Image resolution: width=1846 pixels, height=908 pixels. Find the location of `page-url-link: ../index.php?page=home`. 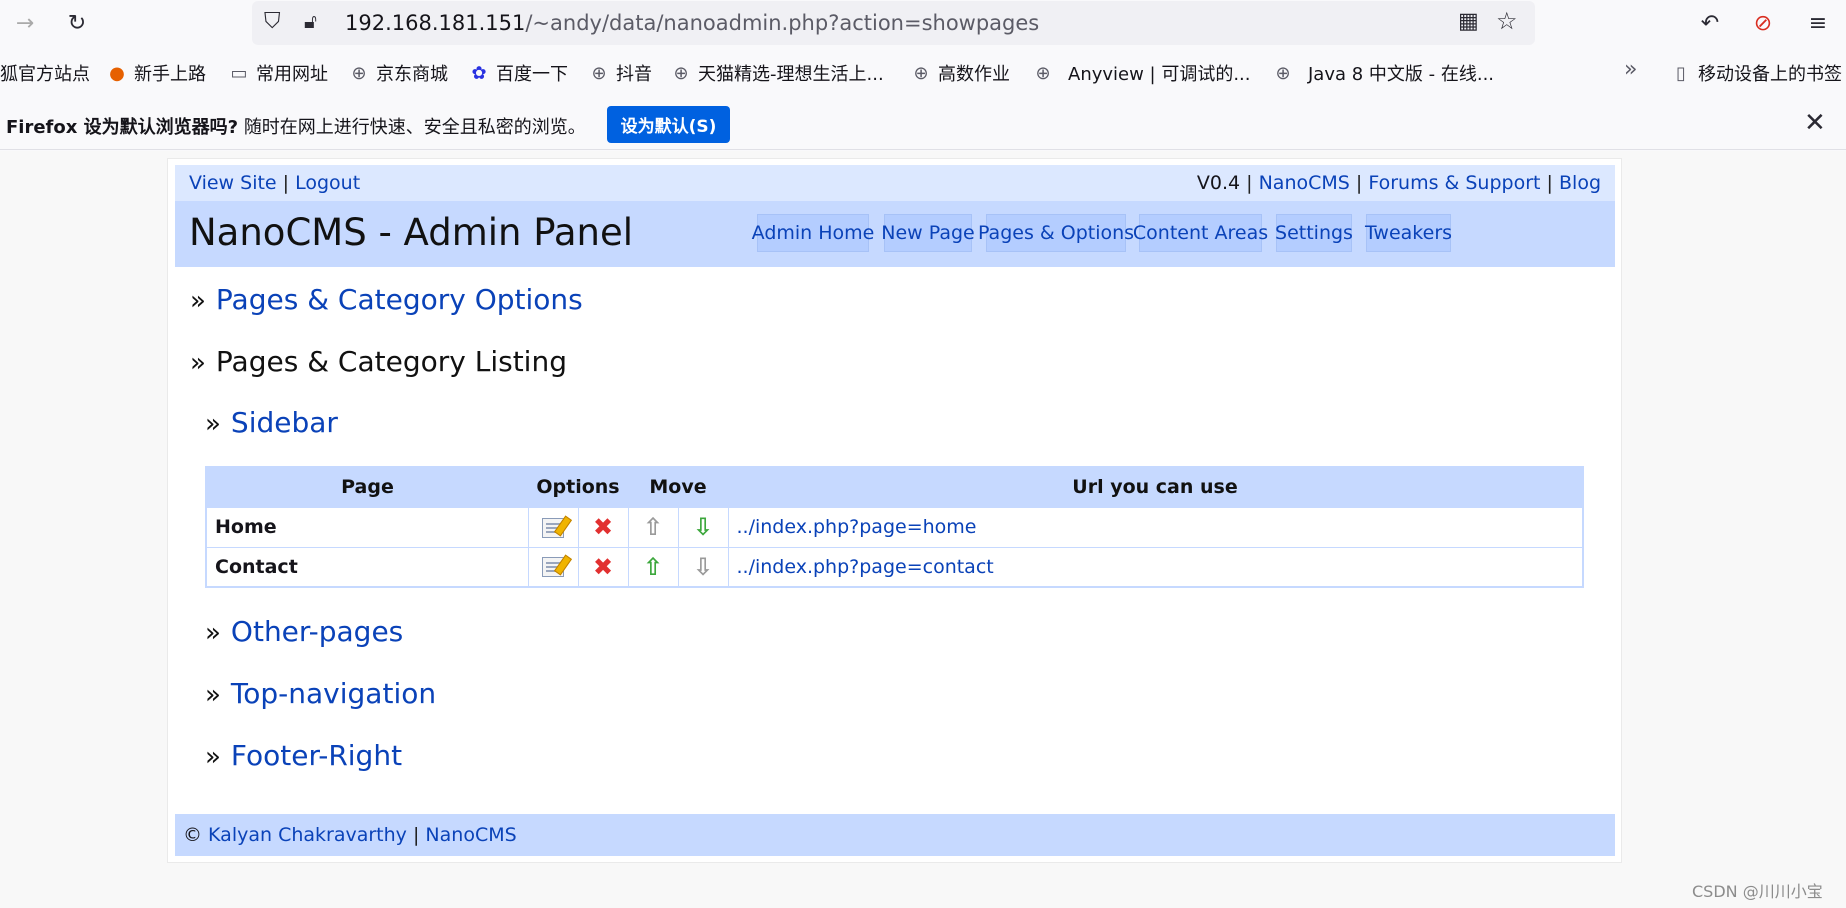

page-url-link: ../index.php?page=home is located at coordinates (857, 527).